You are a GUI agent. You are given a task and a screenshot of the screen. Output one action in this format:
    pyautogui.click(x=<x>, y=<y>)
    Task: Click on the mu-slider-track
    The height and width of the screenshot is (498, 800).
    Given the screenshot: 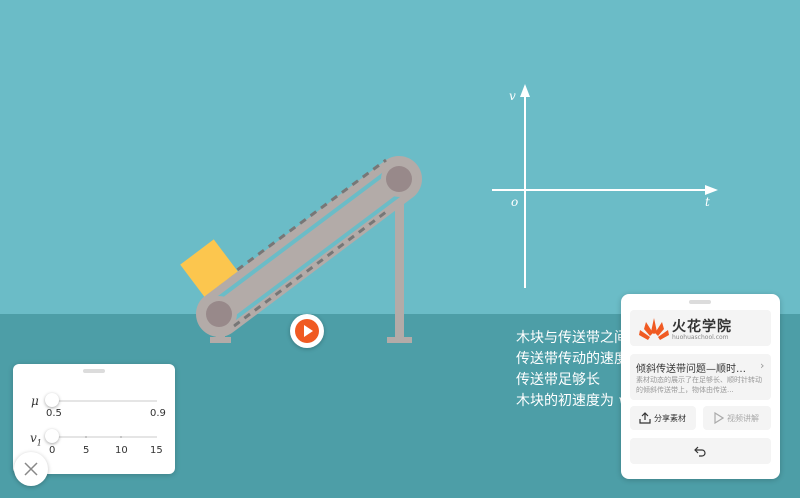 What is the action you would take?
    pyautogui.click(x=104, y=401)
    